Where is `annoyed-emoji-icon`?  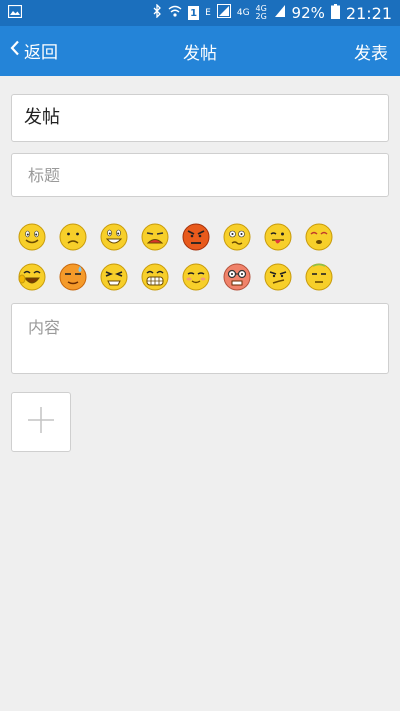 annoyed-emoji-icon is located at coordinates (318, 277).